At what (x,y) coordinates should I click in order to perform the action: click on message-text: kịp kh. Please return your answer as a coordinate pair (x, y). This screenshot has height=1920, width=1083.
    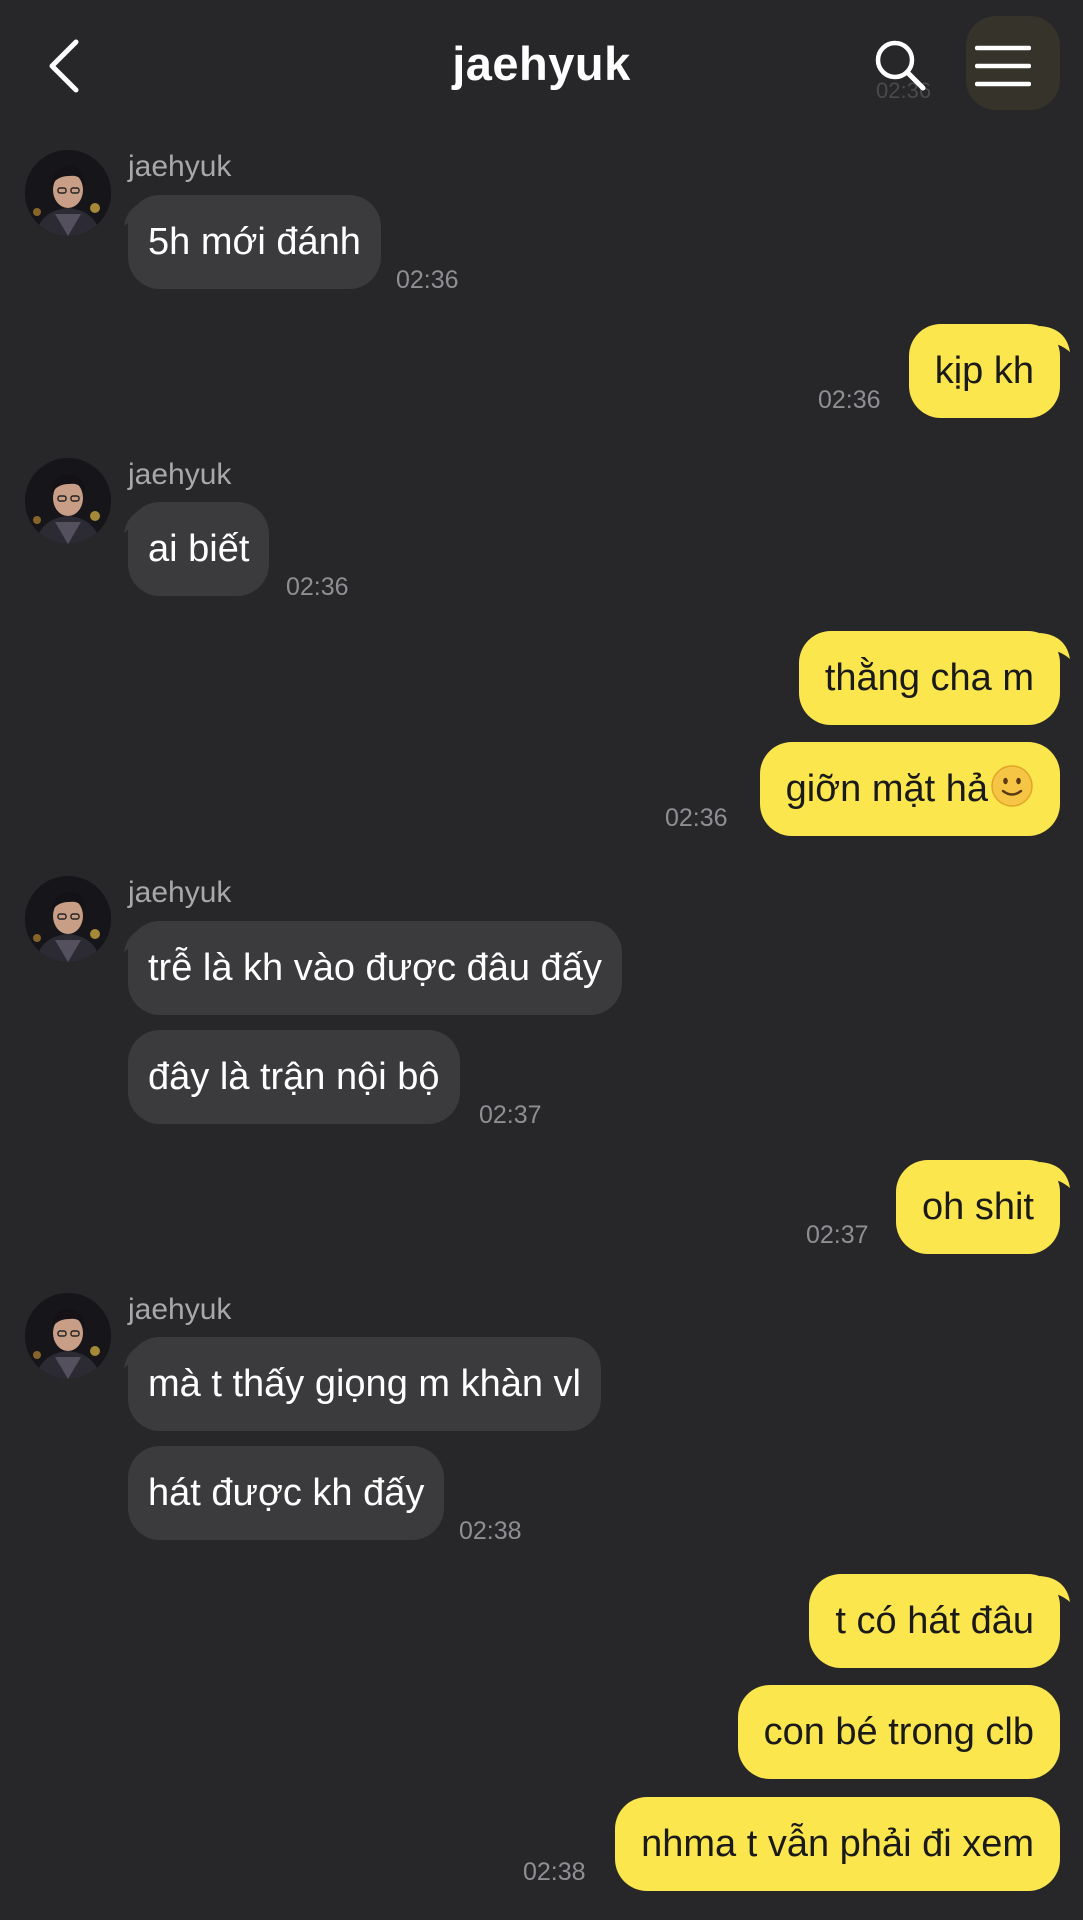
    Looking at the image, I should click on (984, 371).